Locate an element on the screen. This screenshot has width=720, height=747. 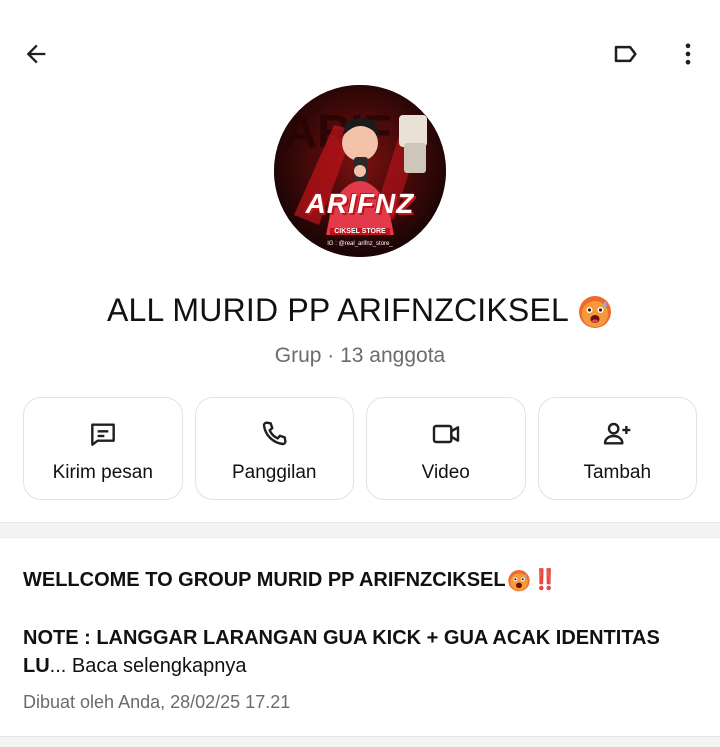
description-line-3: LU... Baca selengkapnya is located at coordinates (363, 666).